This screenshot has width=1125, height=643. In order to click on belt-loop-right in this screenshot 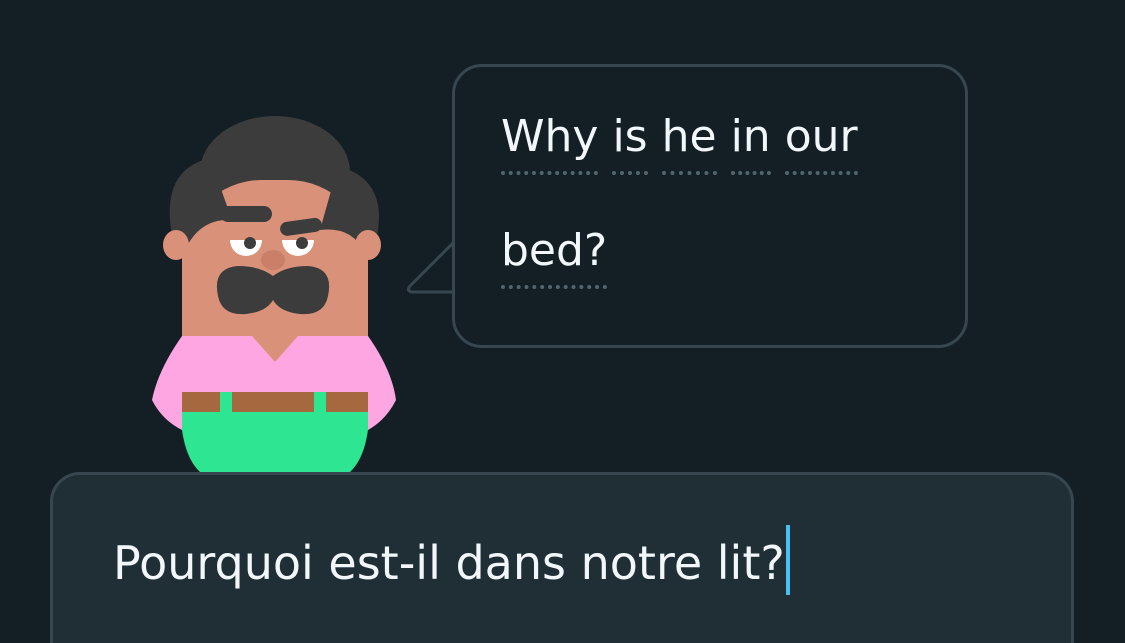, I will do `click(320, 402)`.